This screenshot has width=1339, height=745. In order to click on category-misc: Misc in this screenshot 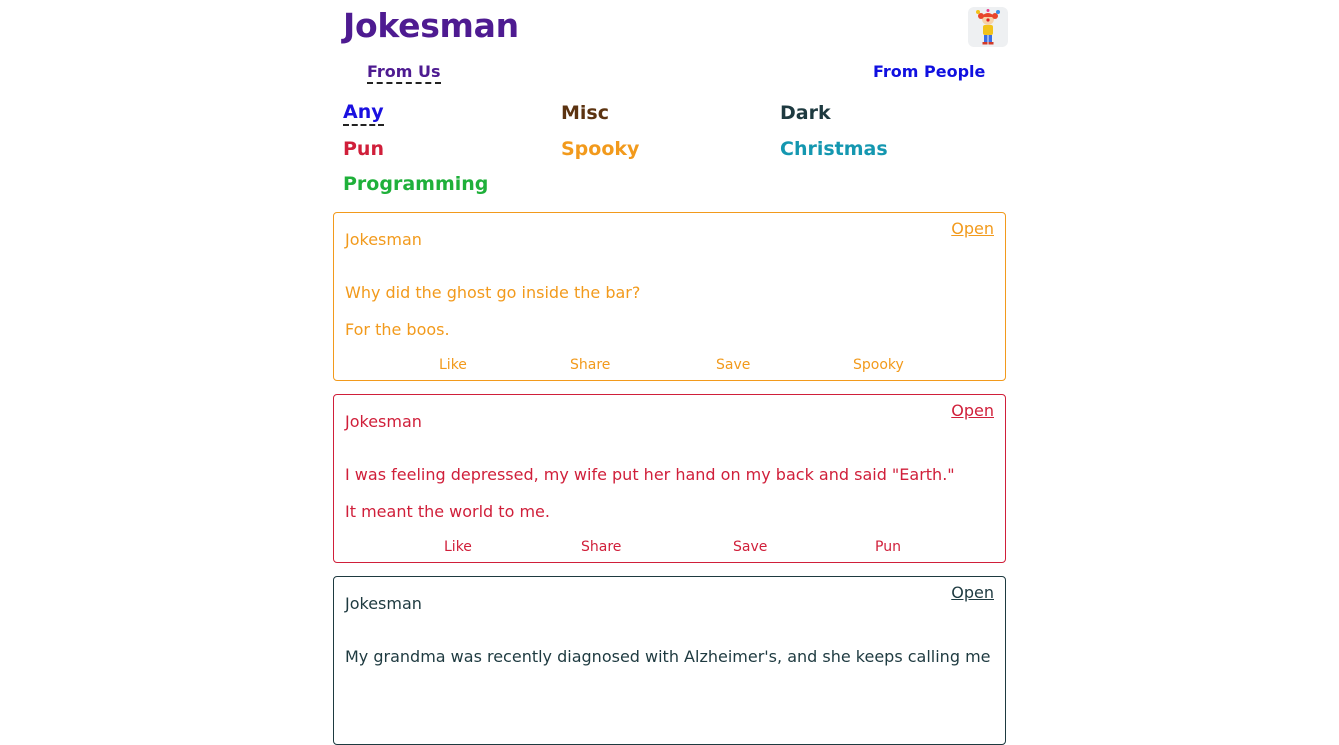, I will do `click(585, 113)`.